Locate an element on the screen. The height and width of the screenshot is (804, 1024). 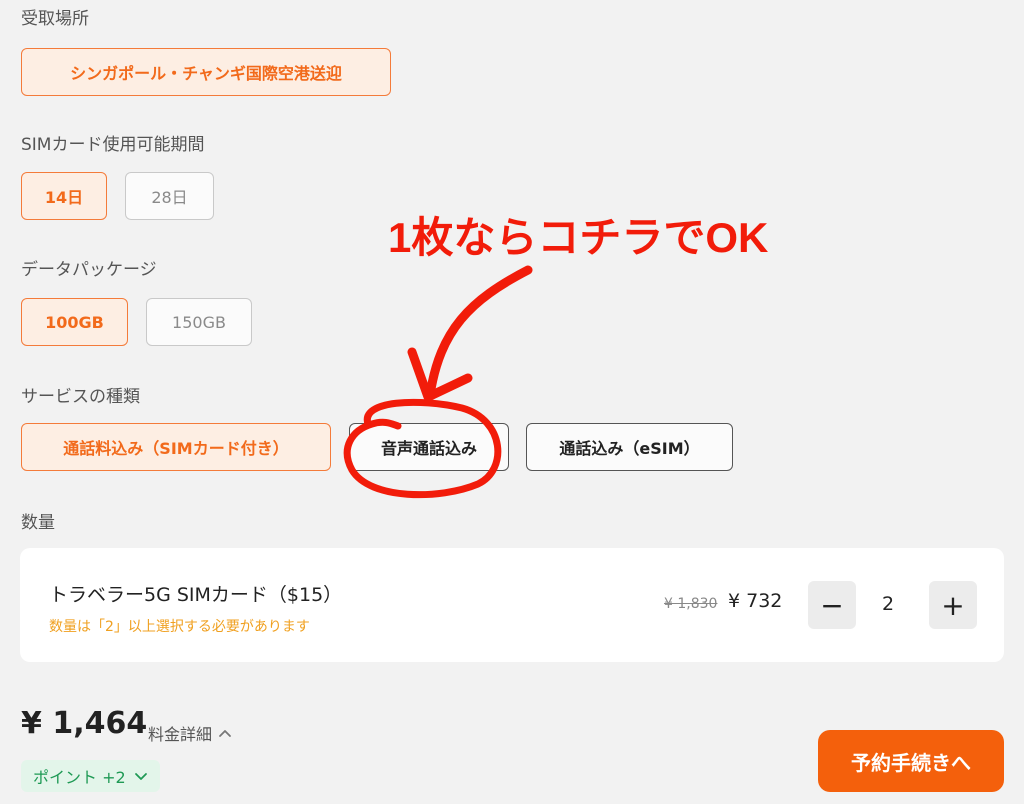
annotation-arrow-head is located at coordinates (440, 374).